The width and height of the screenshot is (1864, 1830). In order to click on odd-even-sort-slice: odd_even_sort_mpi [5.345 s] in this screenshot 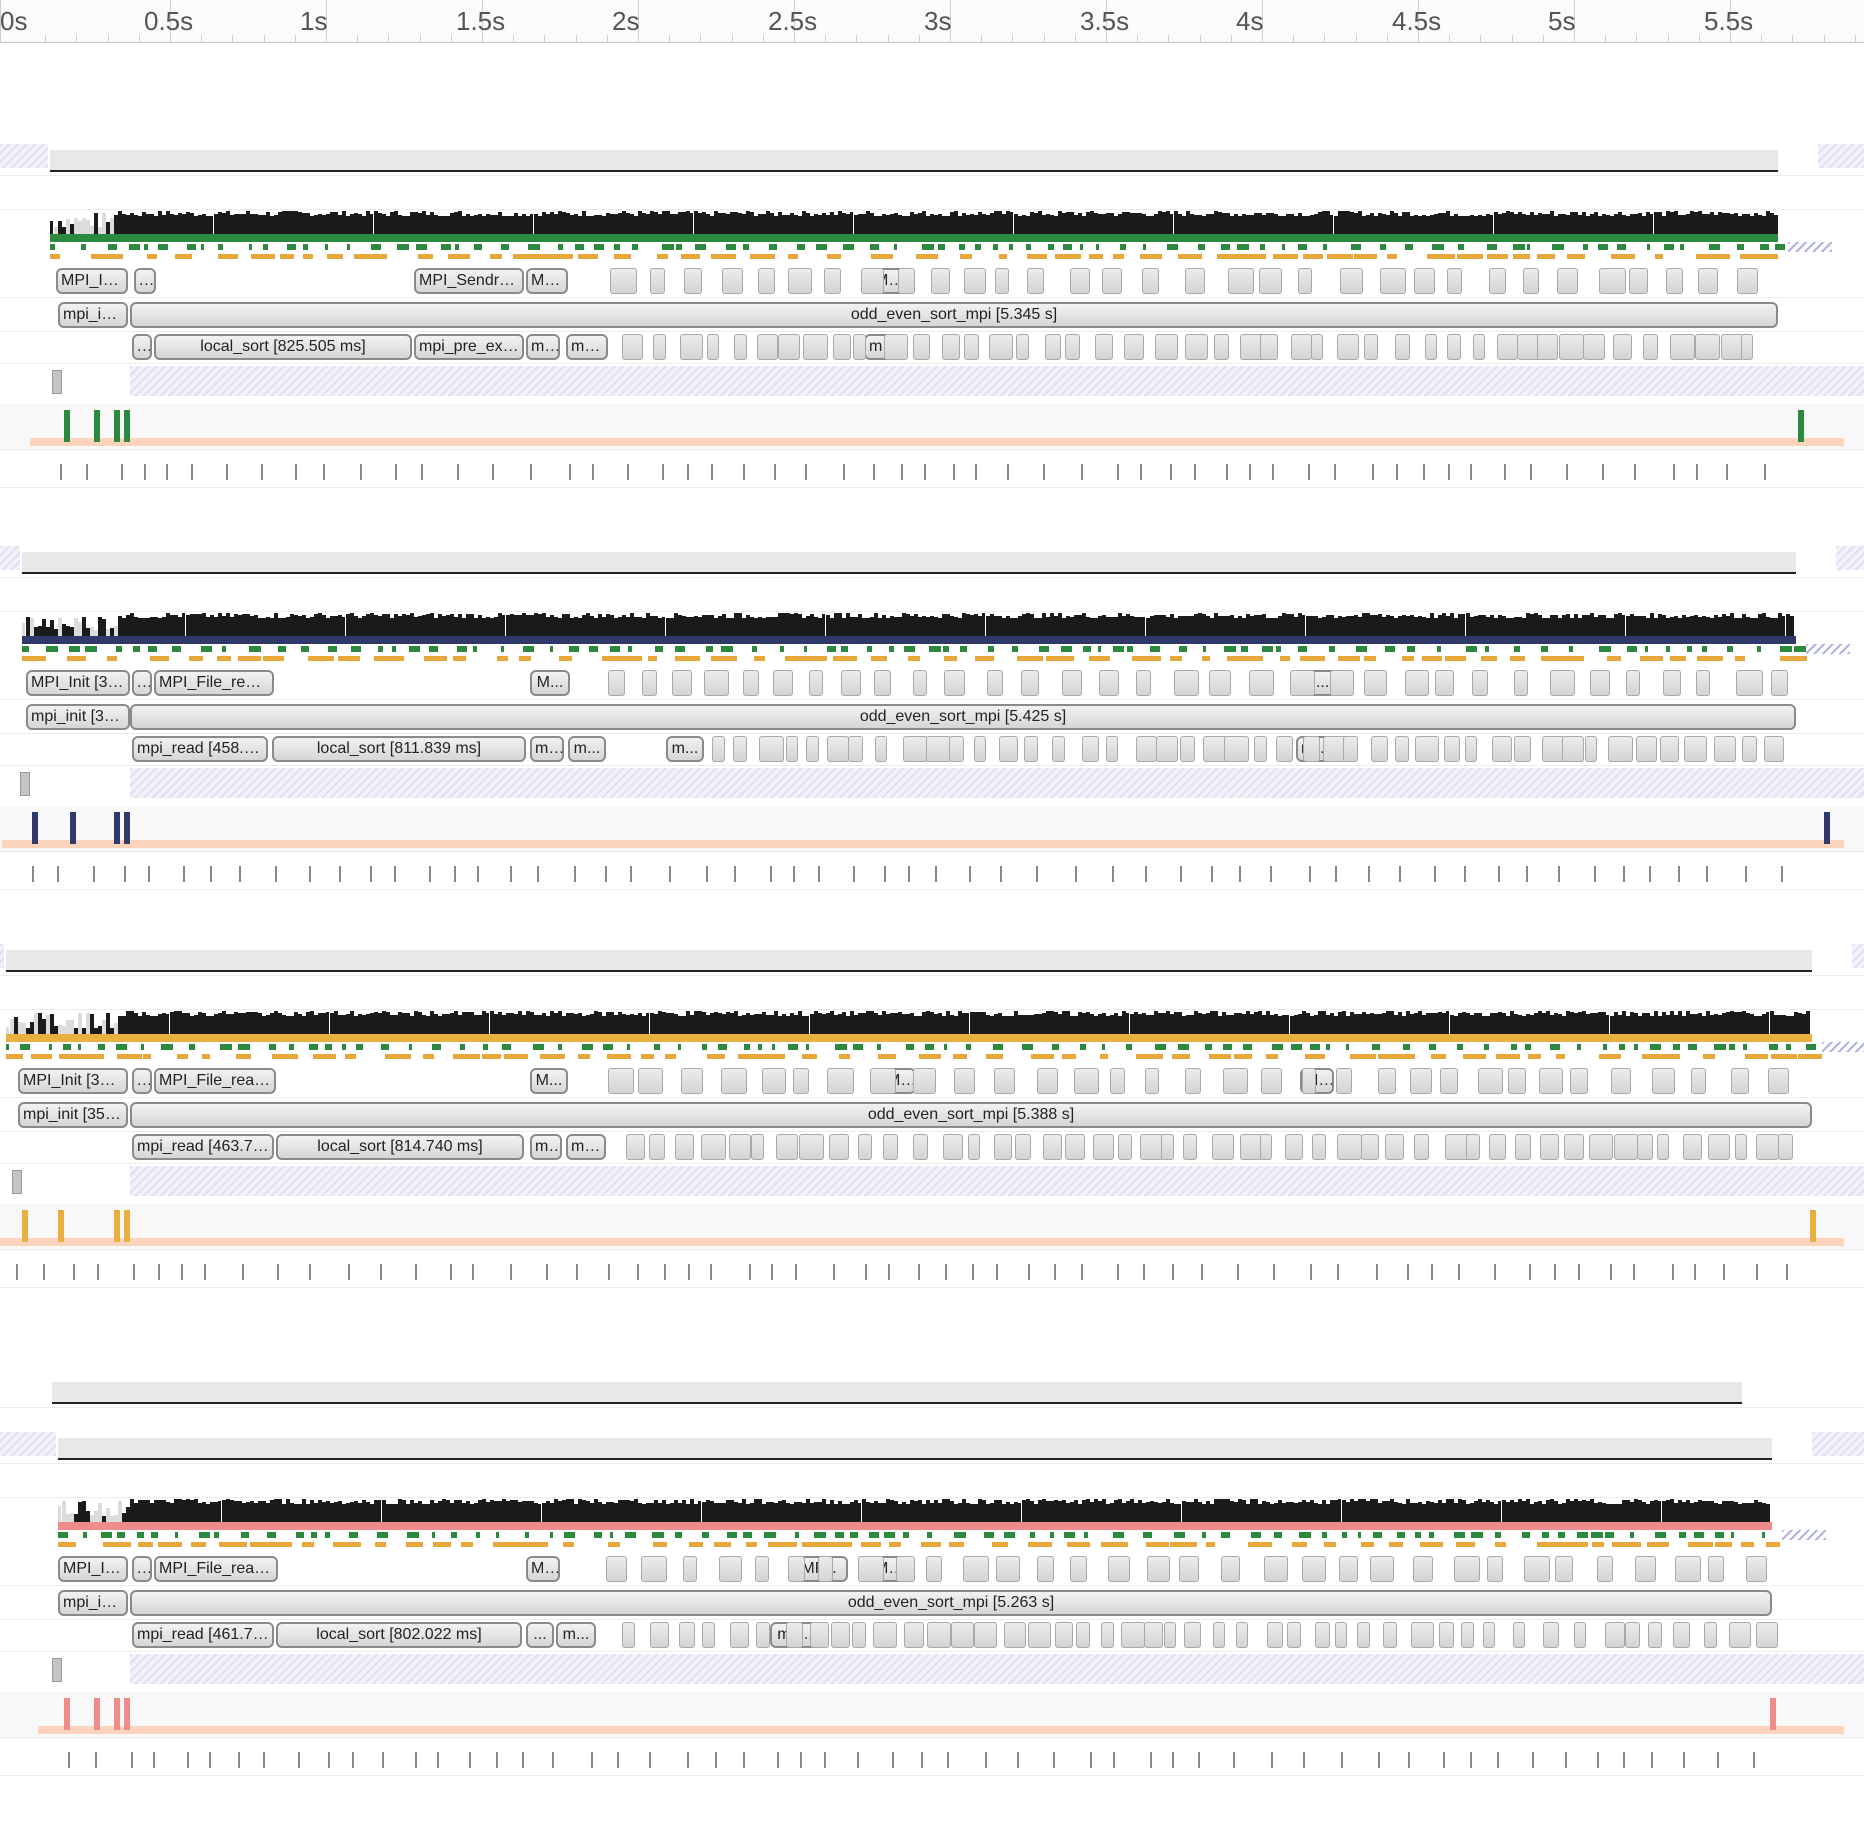, I will do `click(954, 315)`.